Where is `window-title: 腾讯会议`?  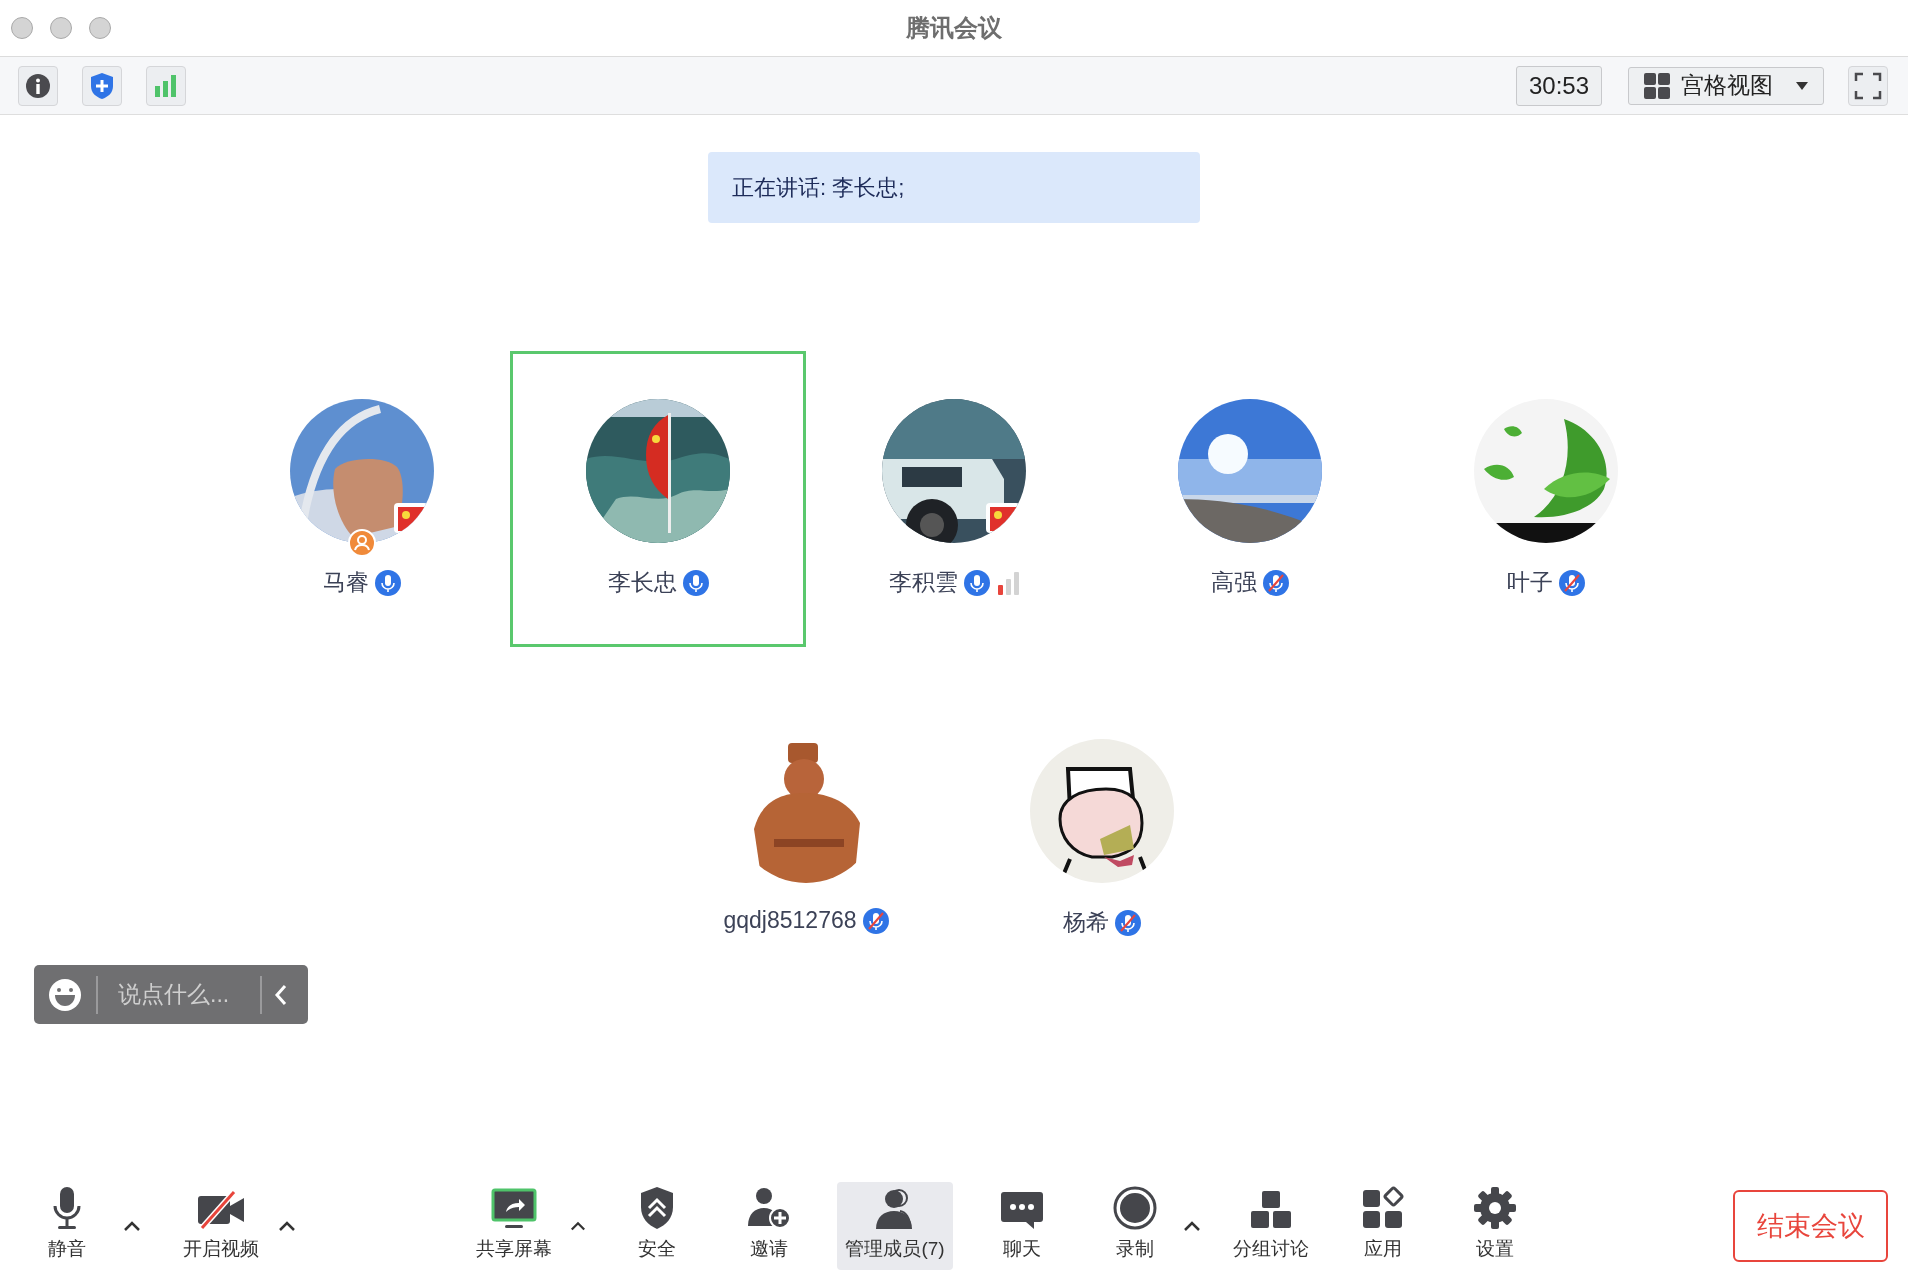 window-title: 腾讯会议 is located at coordinates (954, 27).